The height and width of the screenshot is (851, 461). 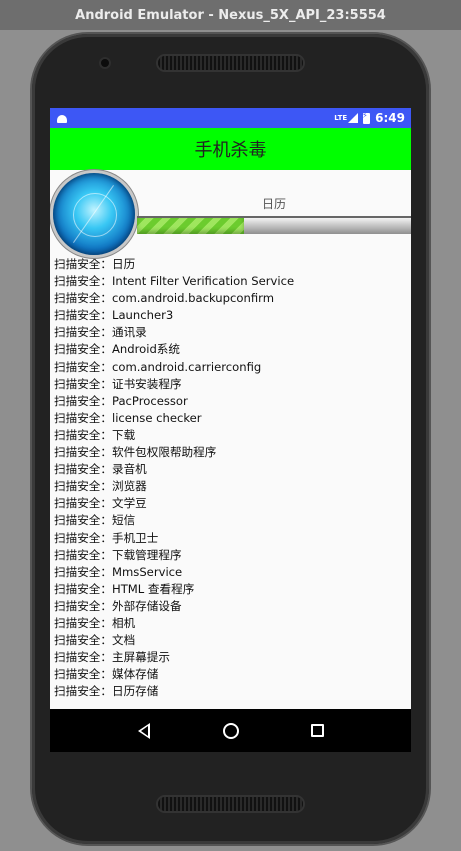 I want to click on status-time: 6:49, so click(x=390, y=118).